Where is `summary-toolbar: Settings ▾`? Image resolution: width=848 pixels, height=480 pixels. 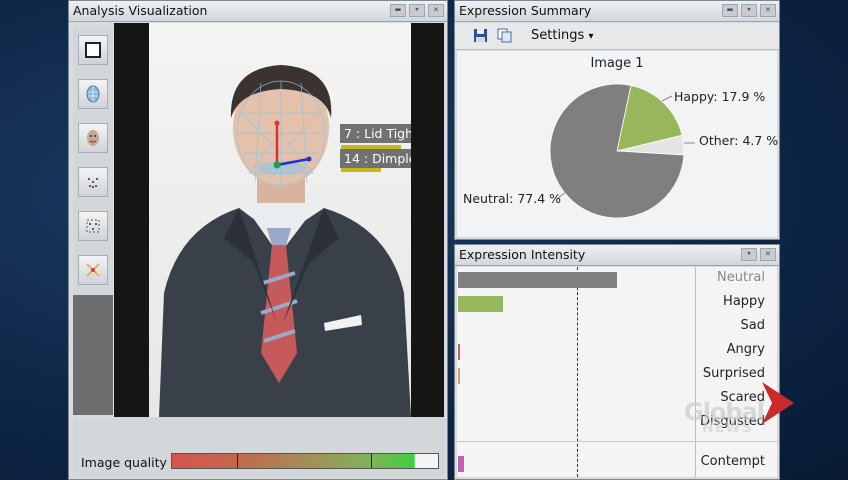
summary-toolbar: Settings ▾ is located at coordinates (617, 36).